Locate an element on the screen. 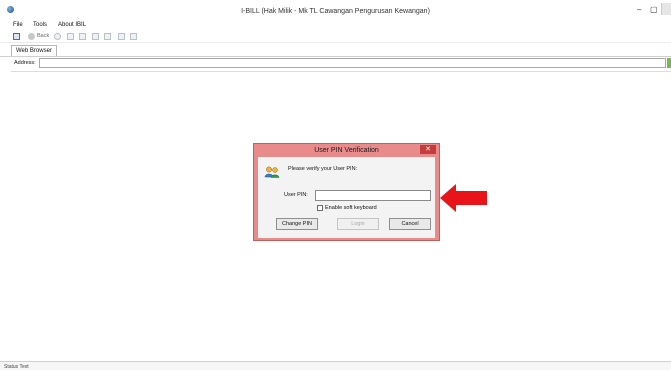 This screenshot has width=671, height=370. back-button-label: Back is located at coordinates (43, 36).